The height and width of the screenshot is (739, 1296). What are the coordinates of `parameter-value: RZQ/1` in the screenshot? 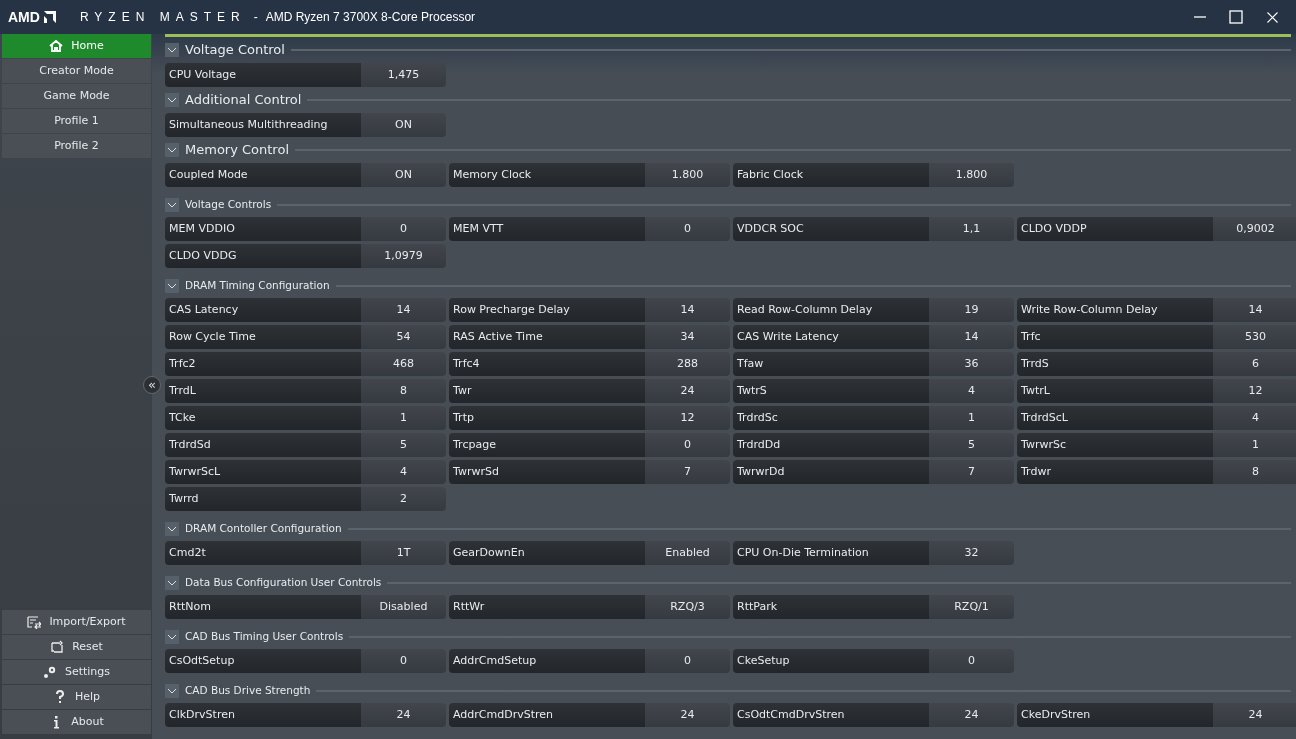 It's located at (971, 607).